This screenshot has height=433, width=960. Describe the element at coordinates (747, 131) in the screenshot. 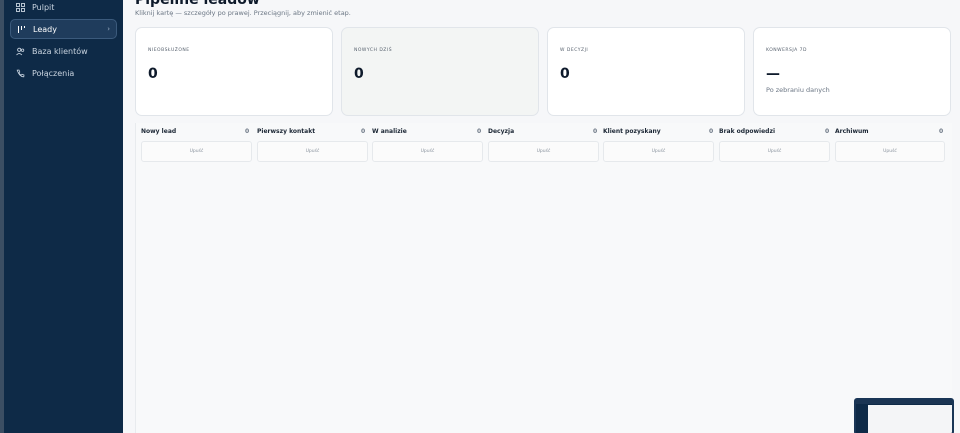

I see `column-header-brak-odpowiedzi: Brak odpowiedzi` at that location.